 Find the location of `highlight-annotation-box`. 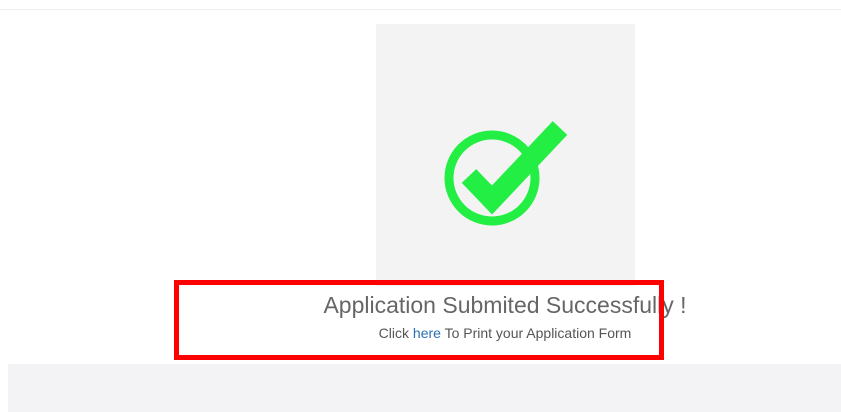

highlight-annotation-box is located at coordinates (419, 320).